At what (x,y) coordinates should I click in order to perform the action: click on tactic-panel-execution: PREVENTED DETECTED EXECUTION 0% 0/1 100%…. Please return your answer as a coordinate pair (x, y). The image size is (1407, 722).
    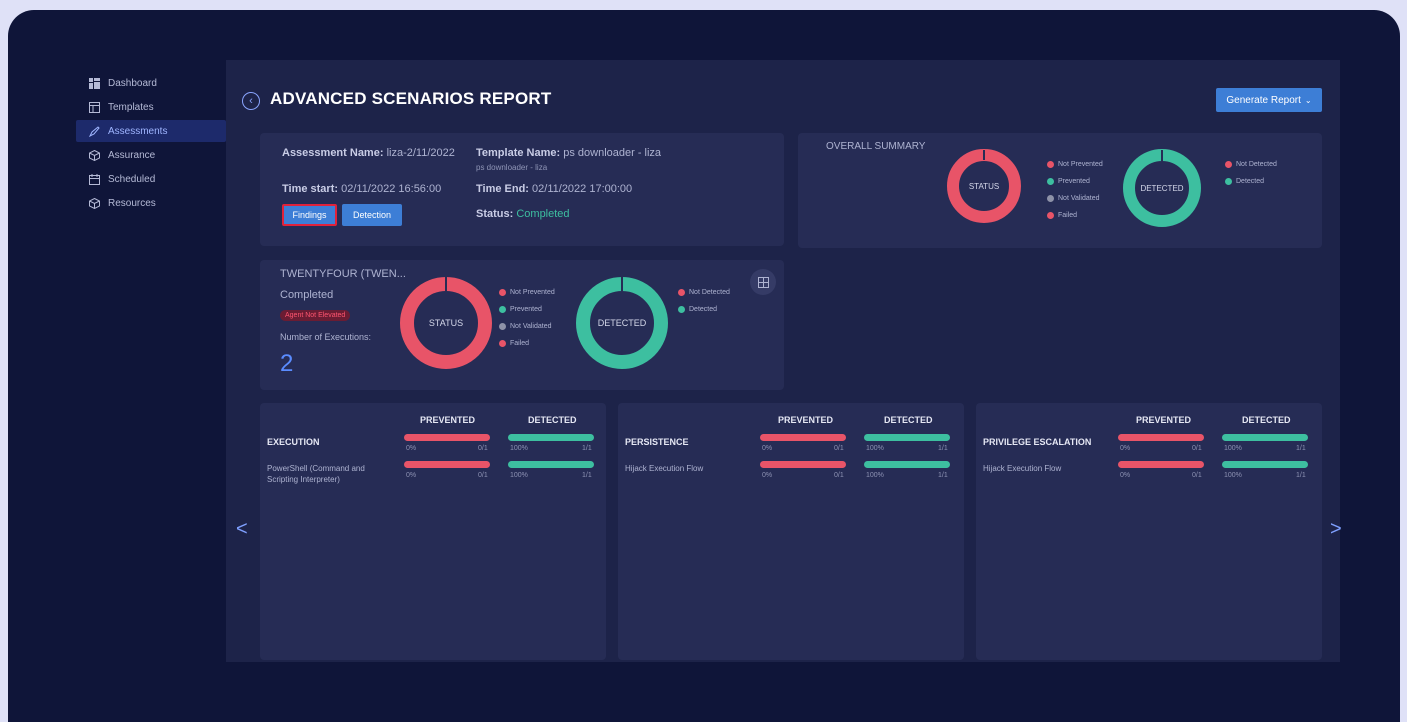
    Looking at the image, I should click on (433, 531).